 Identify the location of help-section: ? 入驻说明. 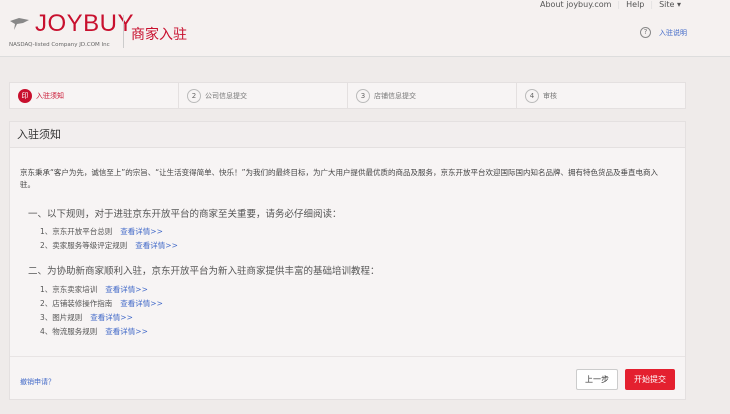
(663, 32).